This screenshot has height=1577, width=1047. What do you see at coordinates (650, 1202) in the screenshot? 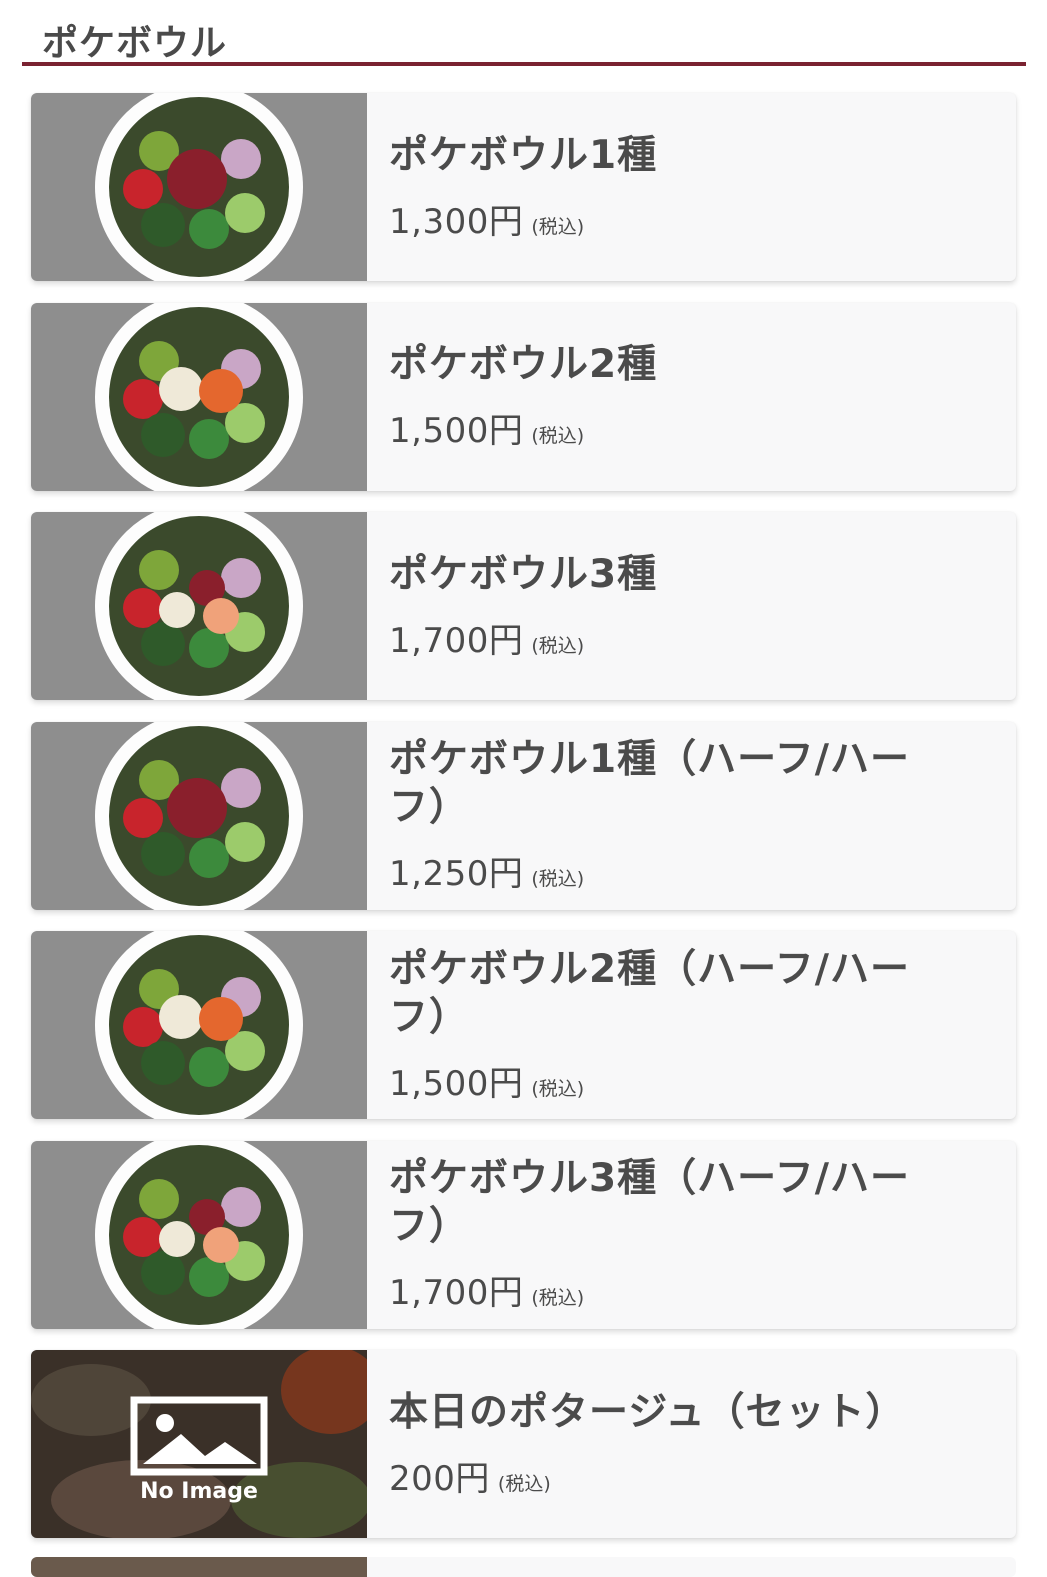
I see `menu-item-name: ポケボウル3種（ハーフ/ハーフ）` at bounding box center [650, 1202].